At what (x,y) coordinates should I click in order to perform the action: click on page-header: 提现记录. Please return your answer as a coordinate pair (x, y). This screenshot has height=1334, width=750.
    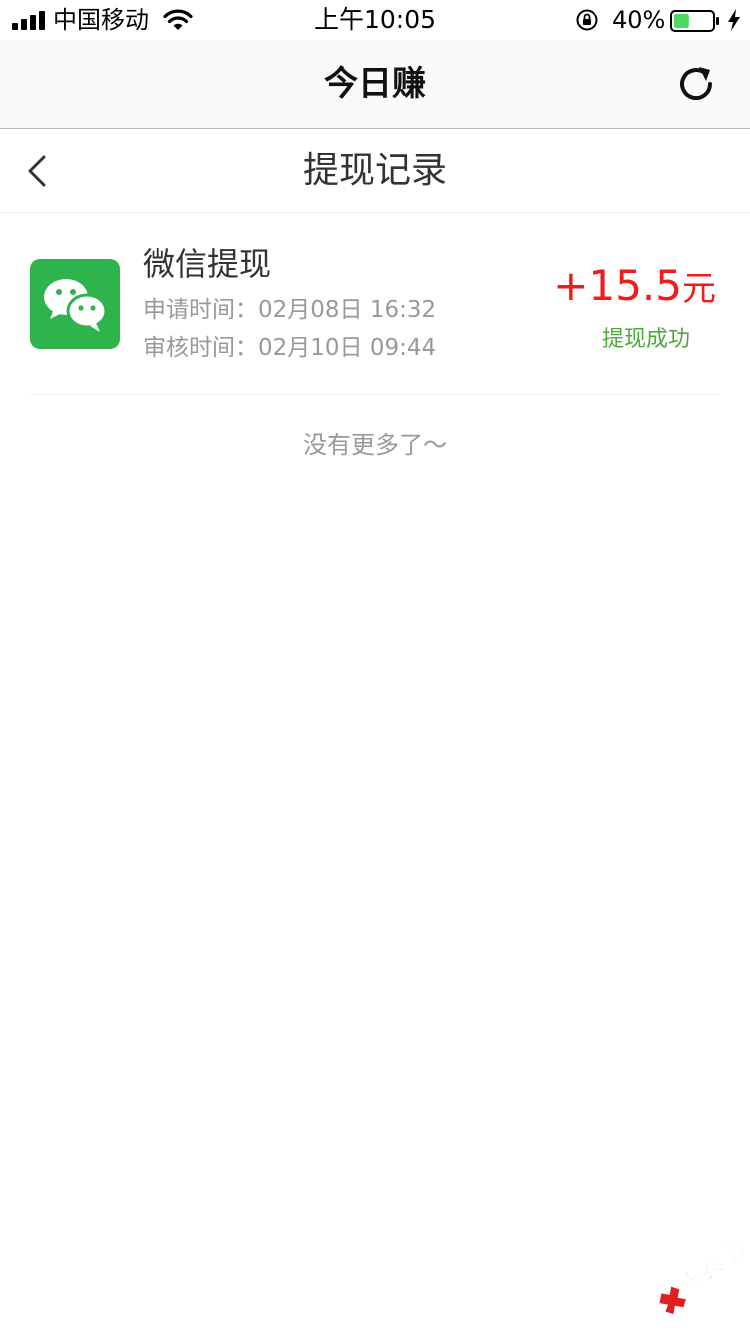
    Looking at the image, I should click on (375, 171).